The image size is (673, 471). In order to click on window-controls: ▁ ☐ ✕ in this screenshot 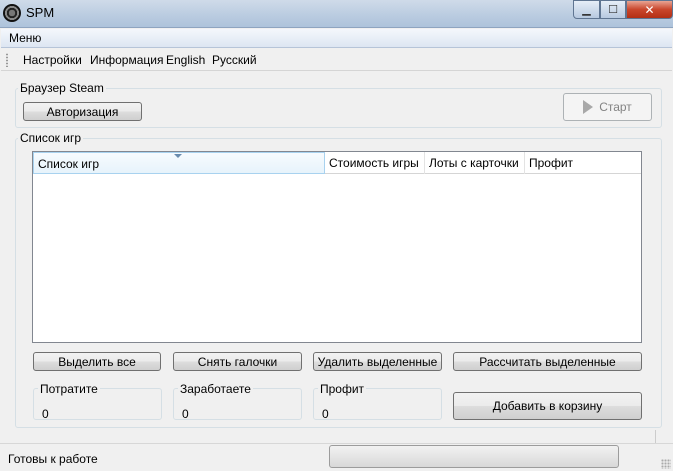, I will do `click(623, 10)`.